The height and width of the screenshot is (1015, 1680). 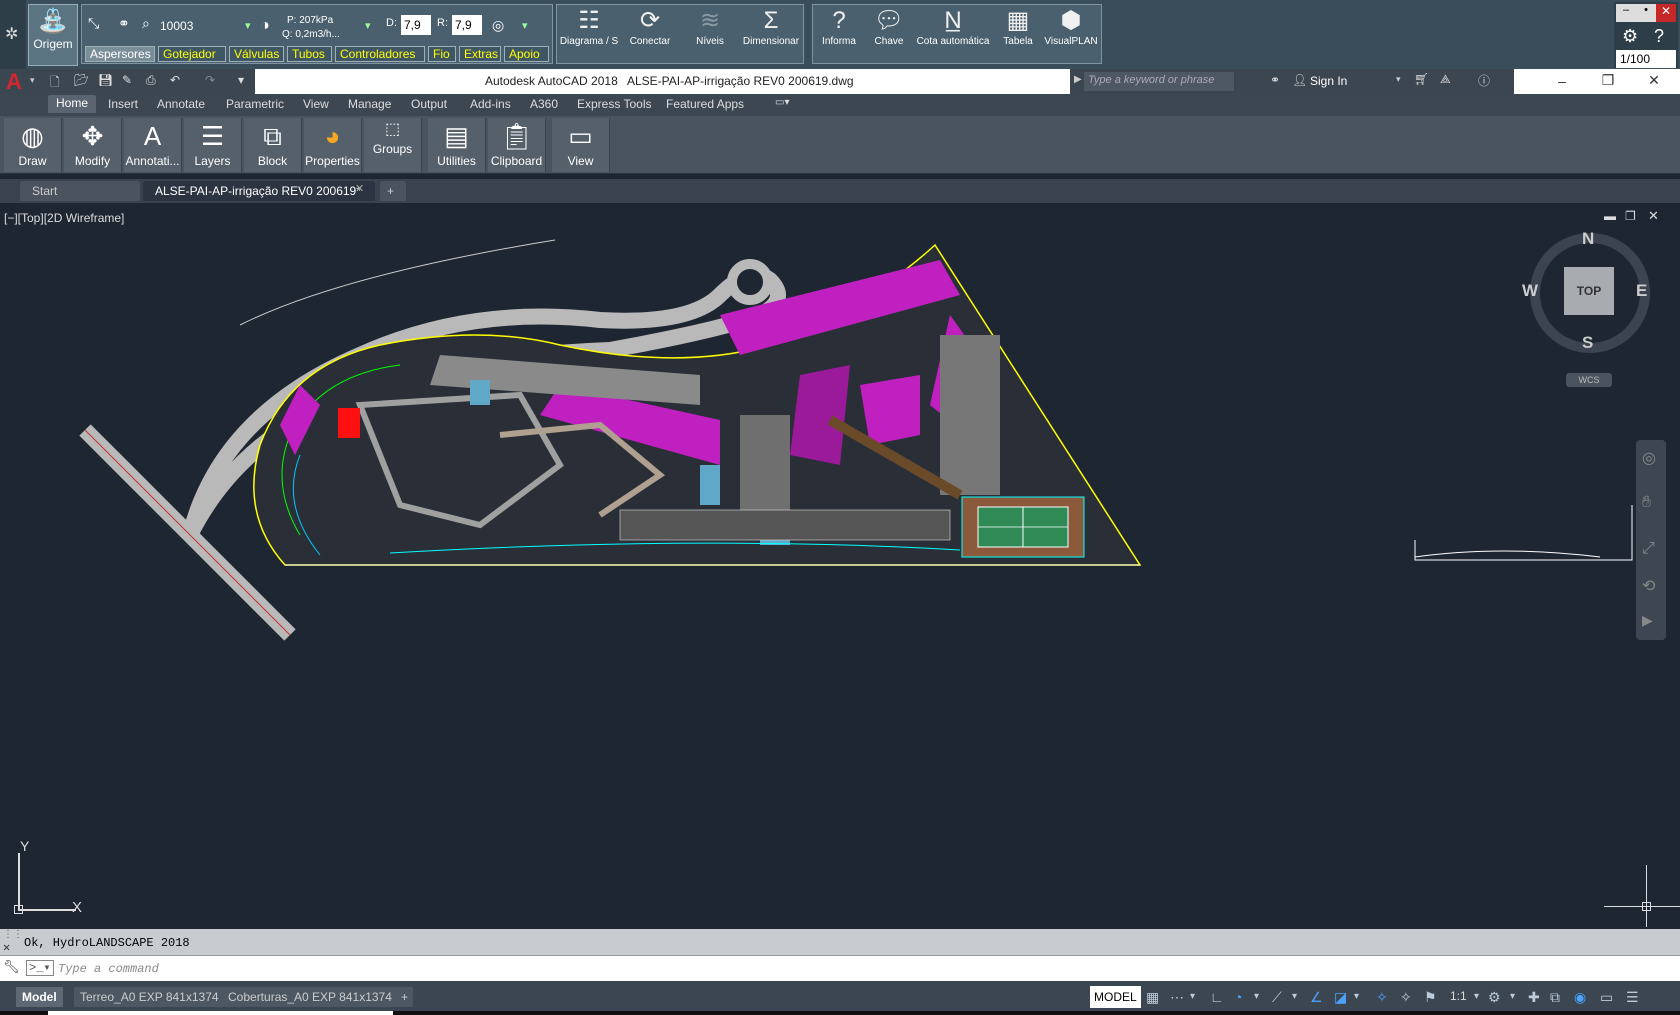 What do you see at coordinates (175, 80) in the screenshot?
I see `undo-icon: ↶` at bounding box center [175, 80].